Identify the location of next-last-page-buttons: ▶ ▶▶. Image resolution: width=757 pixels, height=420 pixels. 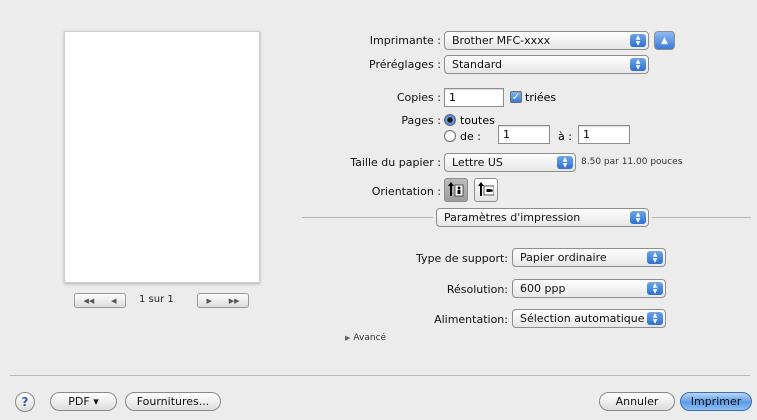
(223, 300).